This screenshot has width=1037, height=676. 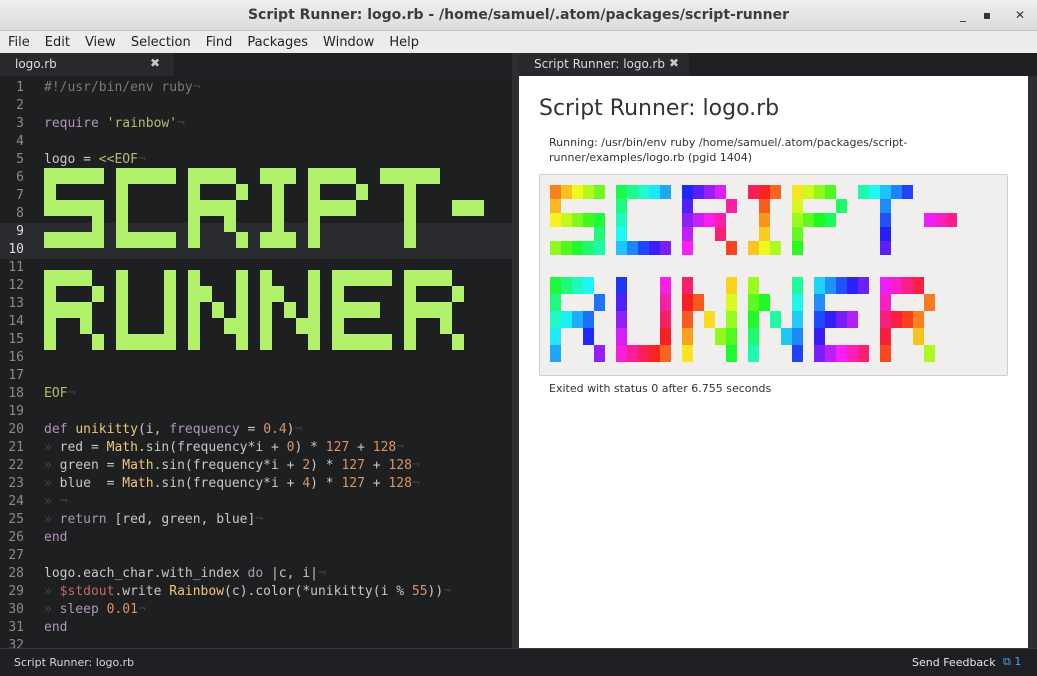 I want to click on tab-script-runner: Script Runner: logo.rb ✖, so click(x=604, y=64).